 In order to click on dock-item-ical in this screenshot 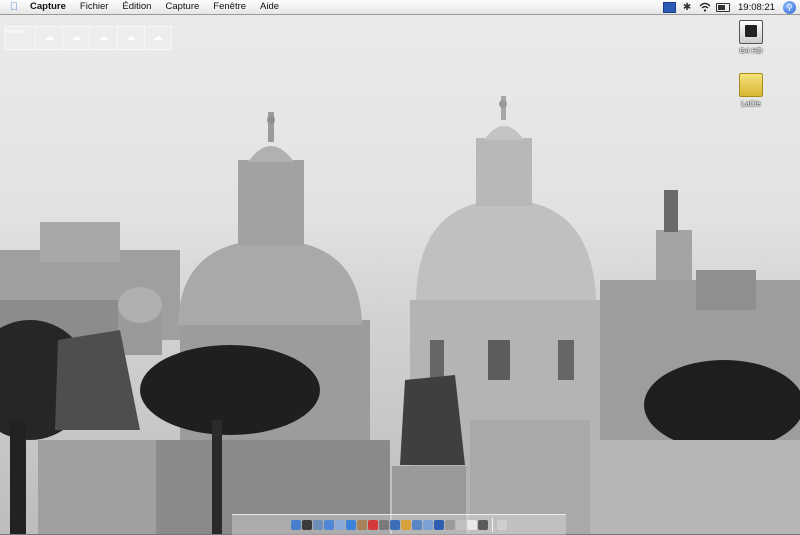, I will do `click(373, 525)`.